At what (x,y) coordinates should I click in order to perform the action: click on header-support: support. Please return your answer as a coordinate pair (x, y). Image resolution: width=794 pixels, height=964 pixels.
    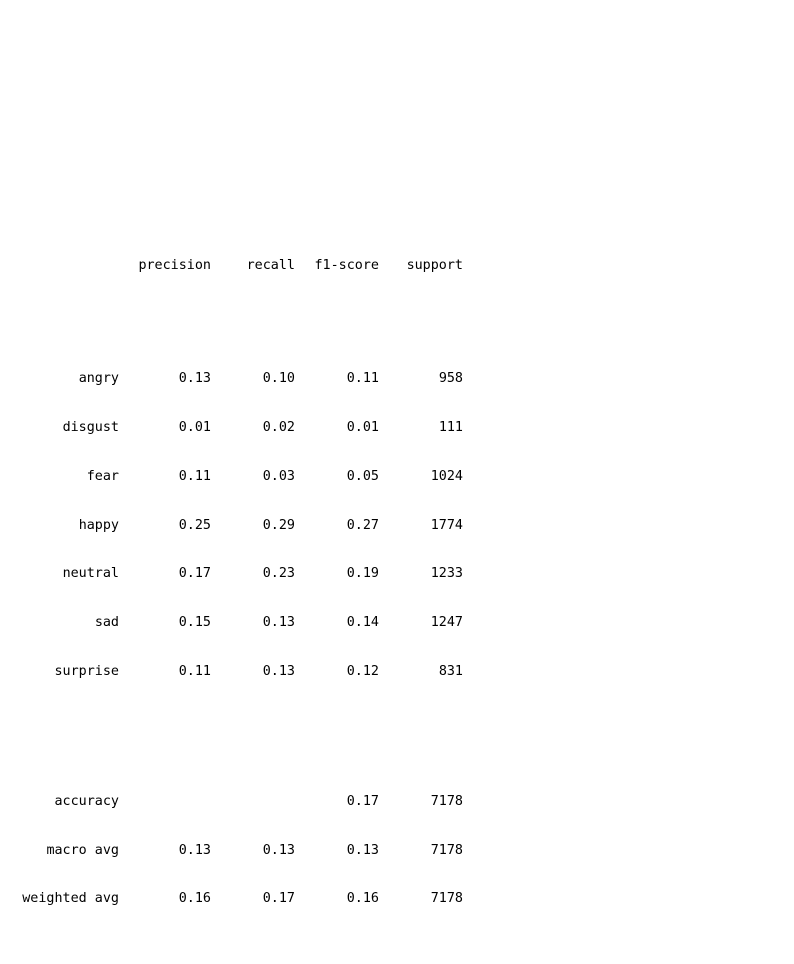
    Looking at the image, I should click on (434, 265).